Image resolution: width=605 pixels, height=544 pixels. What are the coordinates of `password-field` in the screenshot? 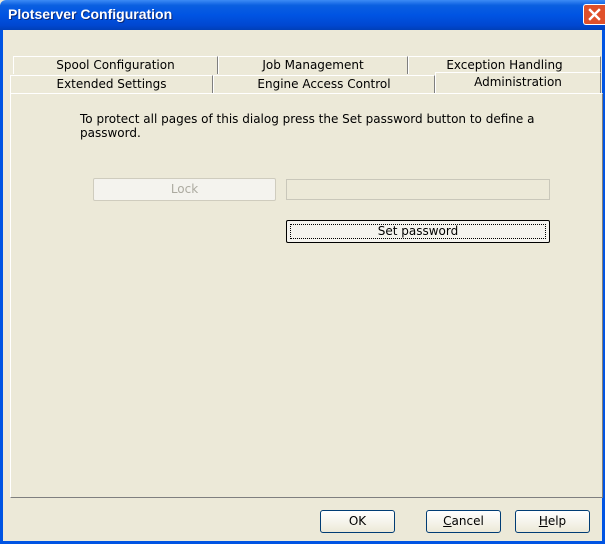 It's located at (418, 189).